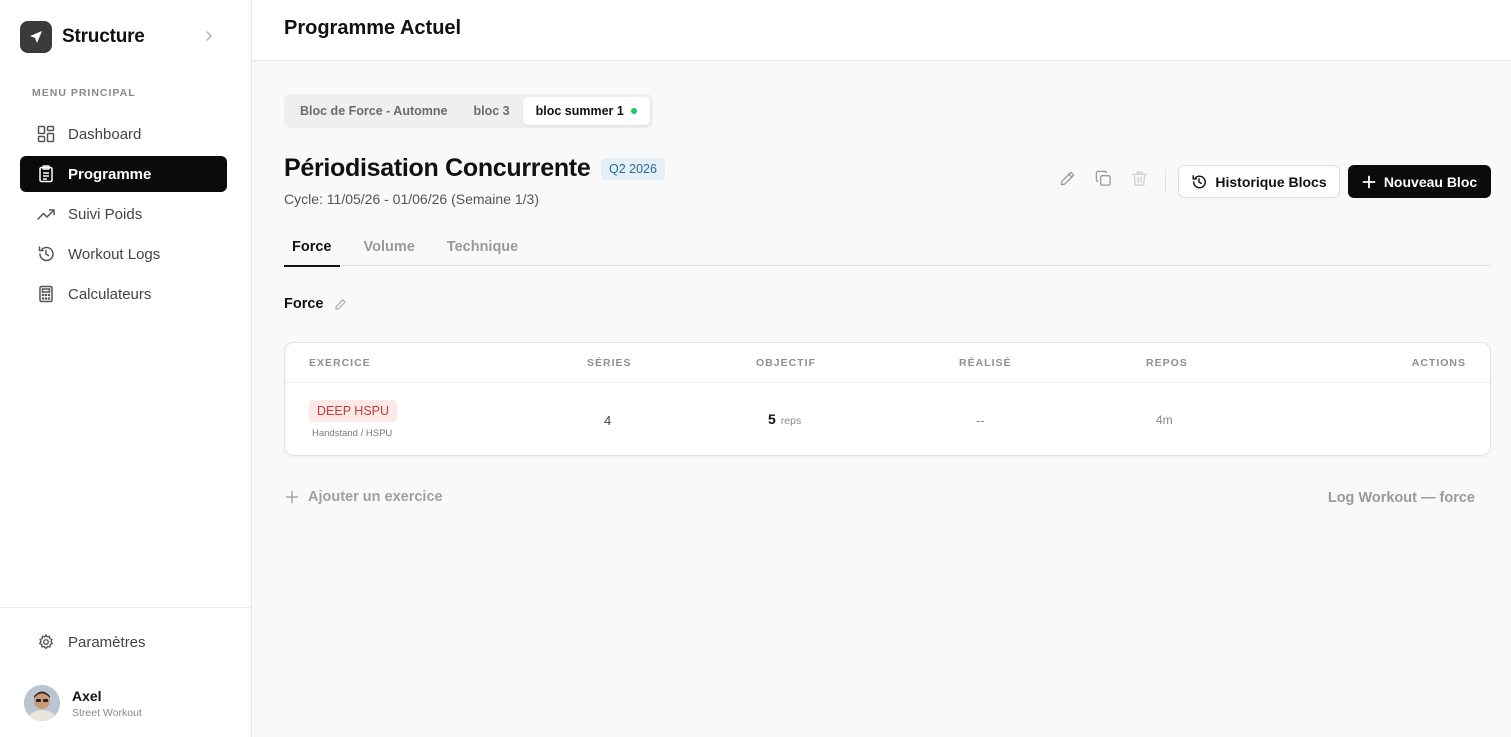 This screenshot has height=737, width=1511. Describe the element at coordinates (373, 28) in the screenshot. I see `page-title: Programme Actuel` at that location.